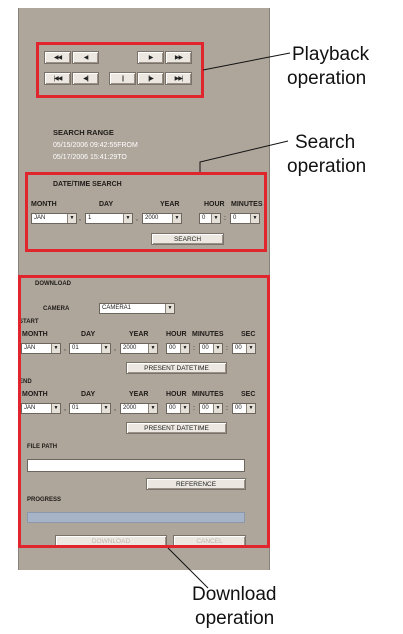 The width and height of the screenshot is (403, 634). I want to click on search-callout-line1: Search, so click(325, 142).